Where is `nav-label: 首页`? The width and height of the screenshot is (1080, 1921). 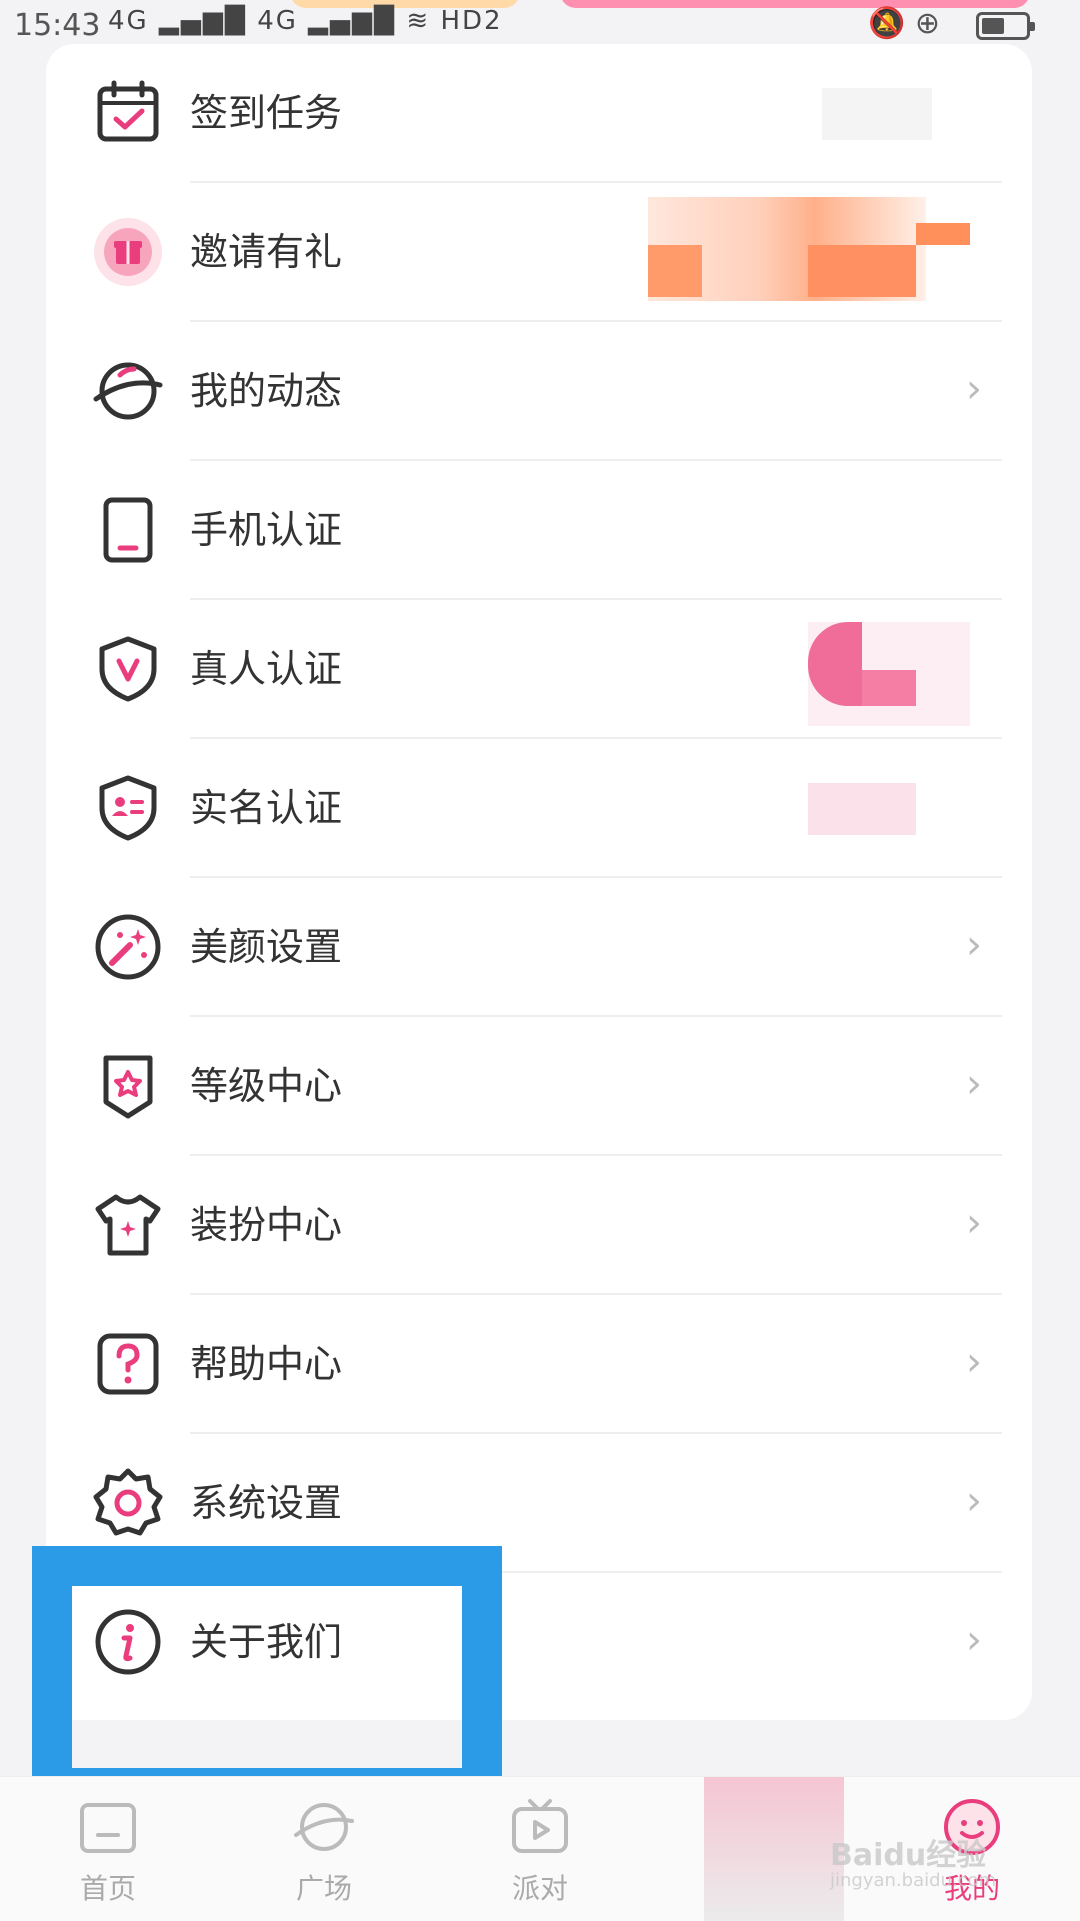
nav-label: 首页 is located at coordinates (107, 1888).